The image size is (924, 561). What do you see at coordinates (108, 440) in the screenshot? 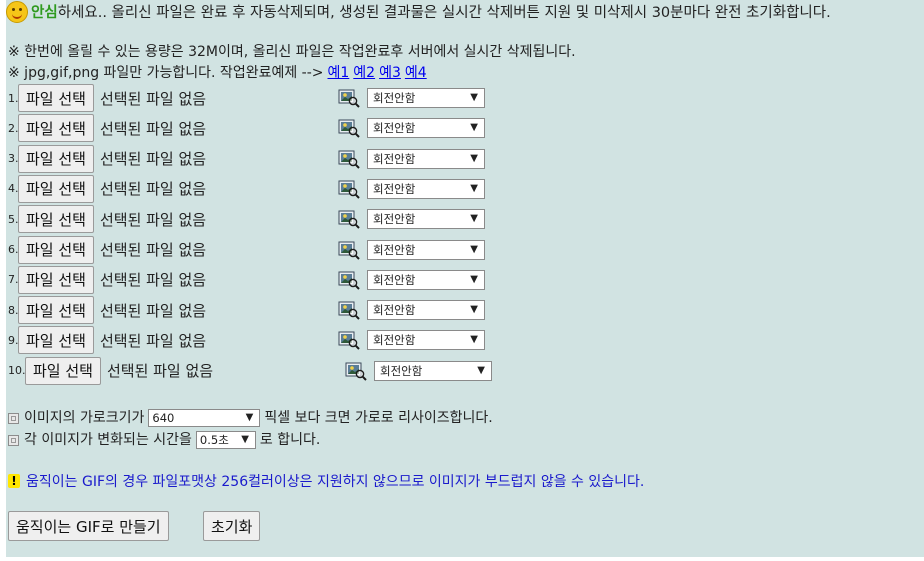
I see `time-option-prefix: 각 이미지가 변화되는 시간을` at bounding box center [108, 440].